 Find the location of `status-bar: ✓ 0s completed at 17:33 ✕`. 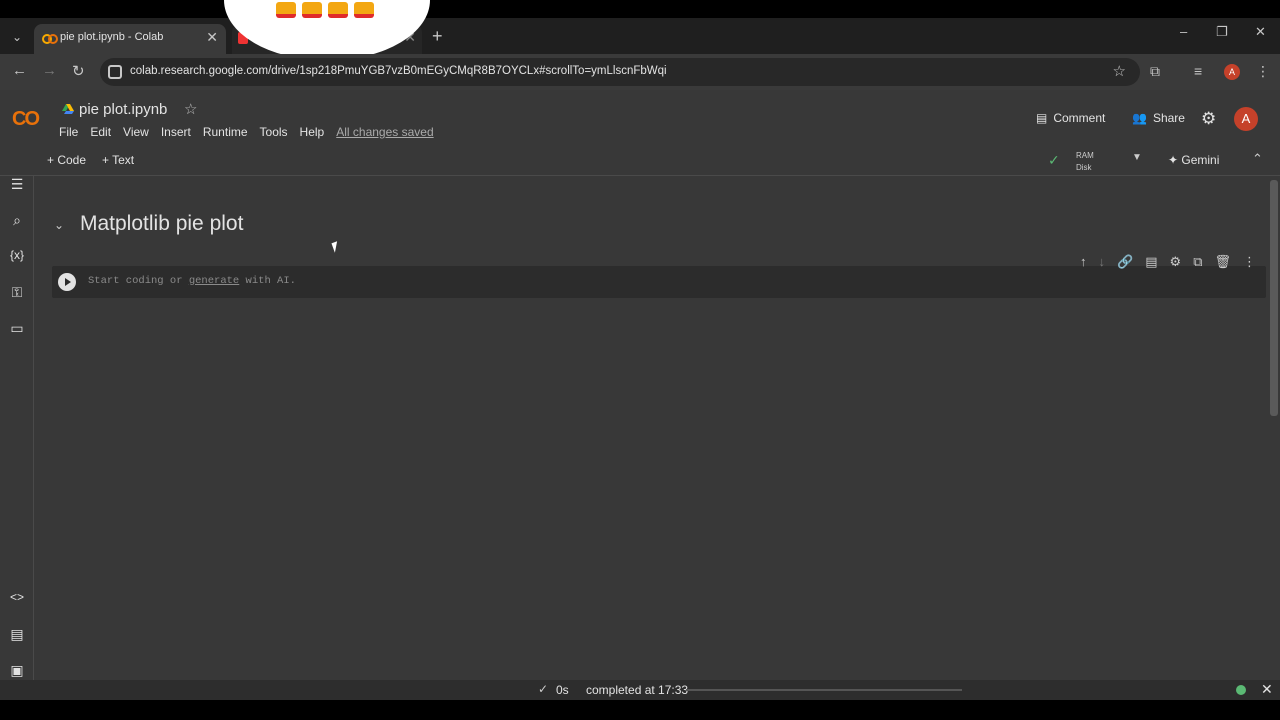

status-bar: ✓ 0s completed at 17:33 ✕ is located at coordinates (640, 690).